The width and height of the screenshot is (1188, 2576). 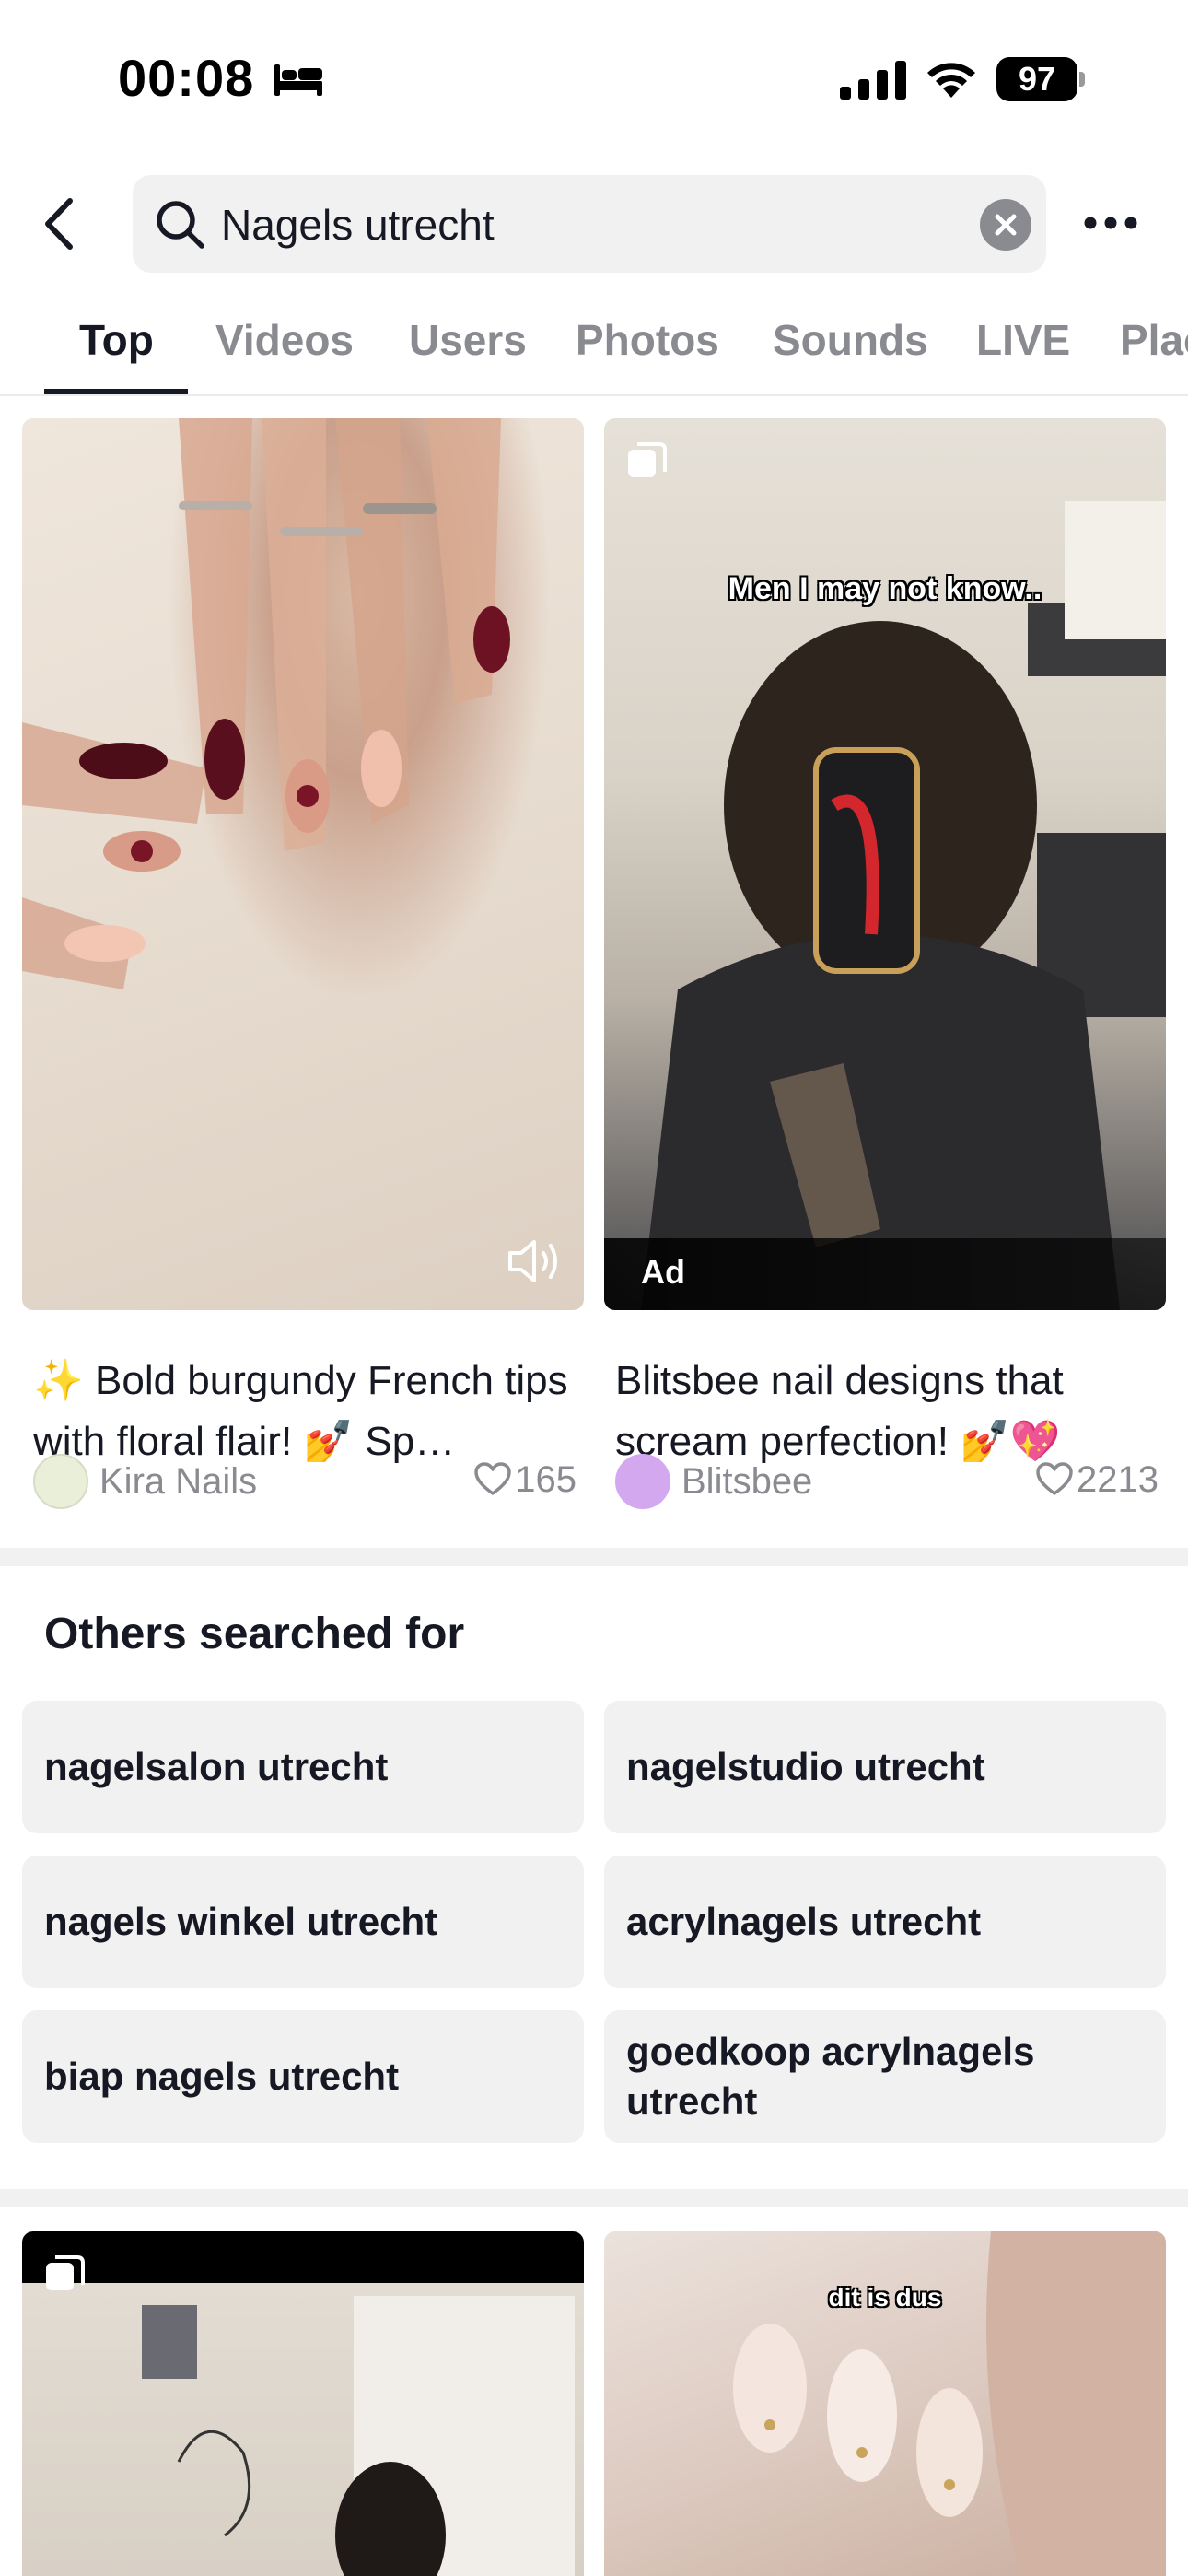 I want to click on wifi-icon, so click(x=951, y=80).